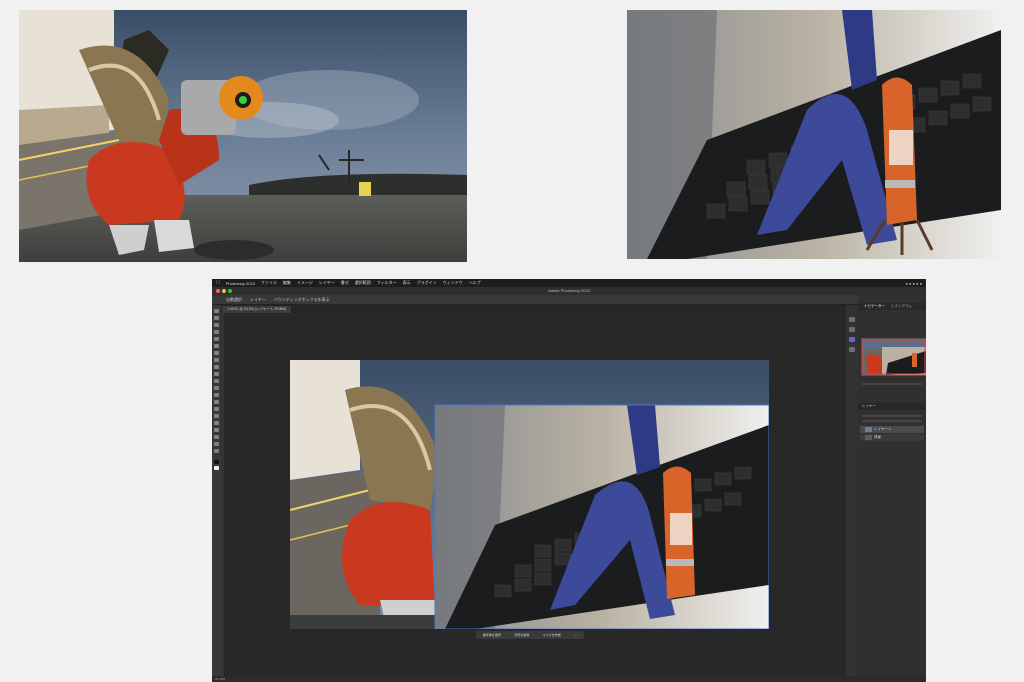 Image resolution: width=1024 pixels, height=682 pixels. What do you see at coordinates (216, 353) in the screenshot?
I see `eyedropper-tool-icon` at bounding box center [216, 353].